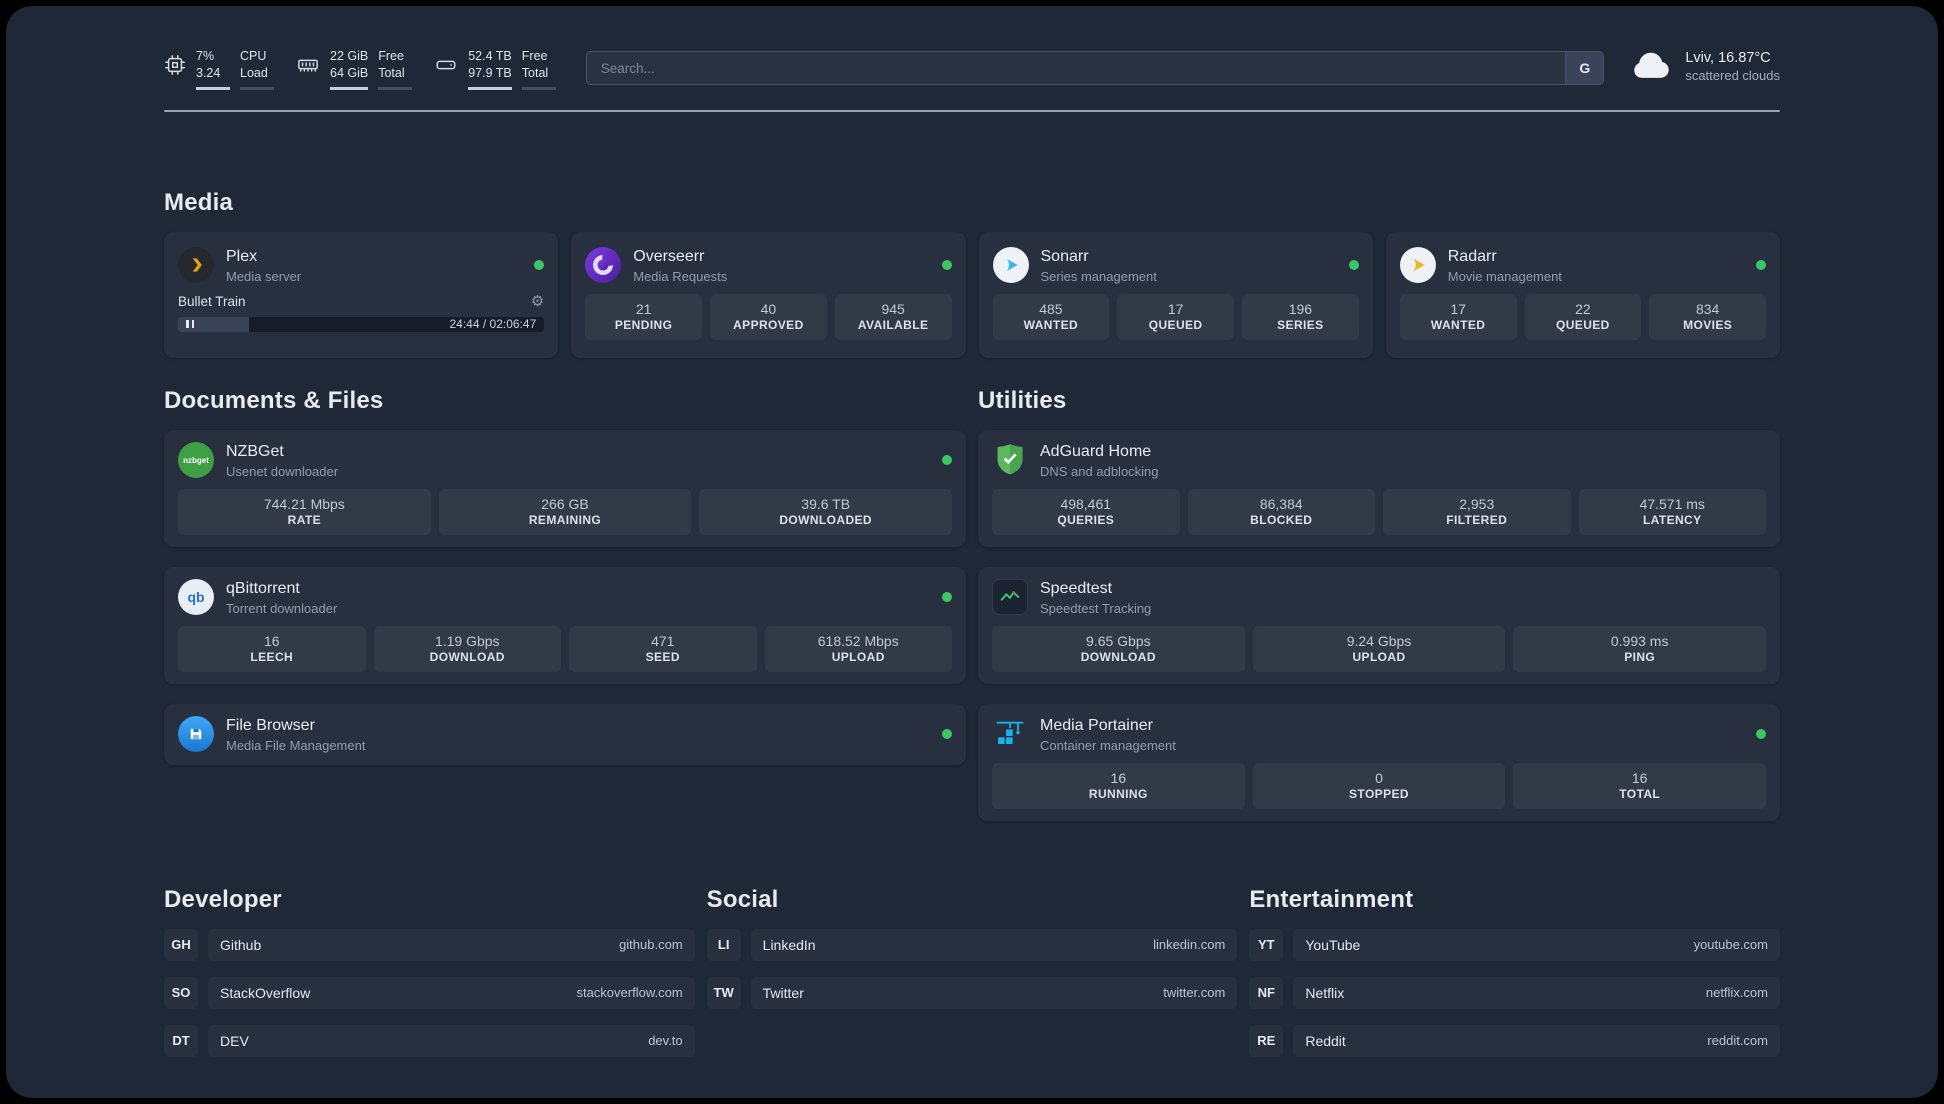 This screenshot has width=1944, height=1104. Describe the element at coordinates (493, 324) in the screenshot. I see `playback-time: 24:44 / 02:06:47` at that location.